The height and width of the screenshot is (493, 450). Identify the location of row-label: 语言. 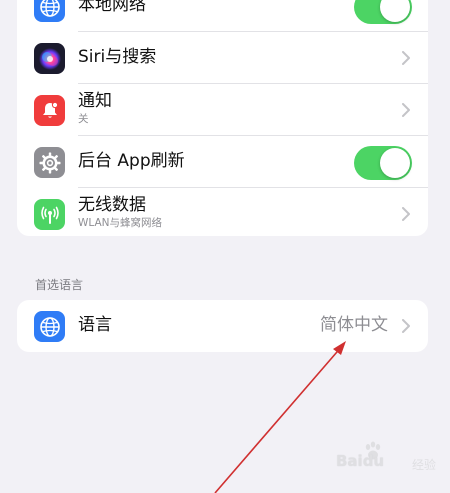
(95, 325).